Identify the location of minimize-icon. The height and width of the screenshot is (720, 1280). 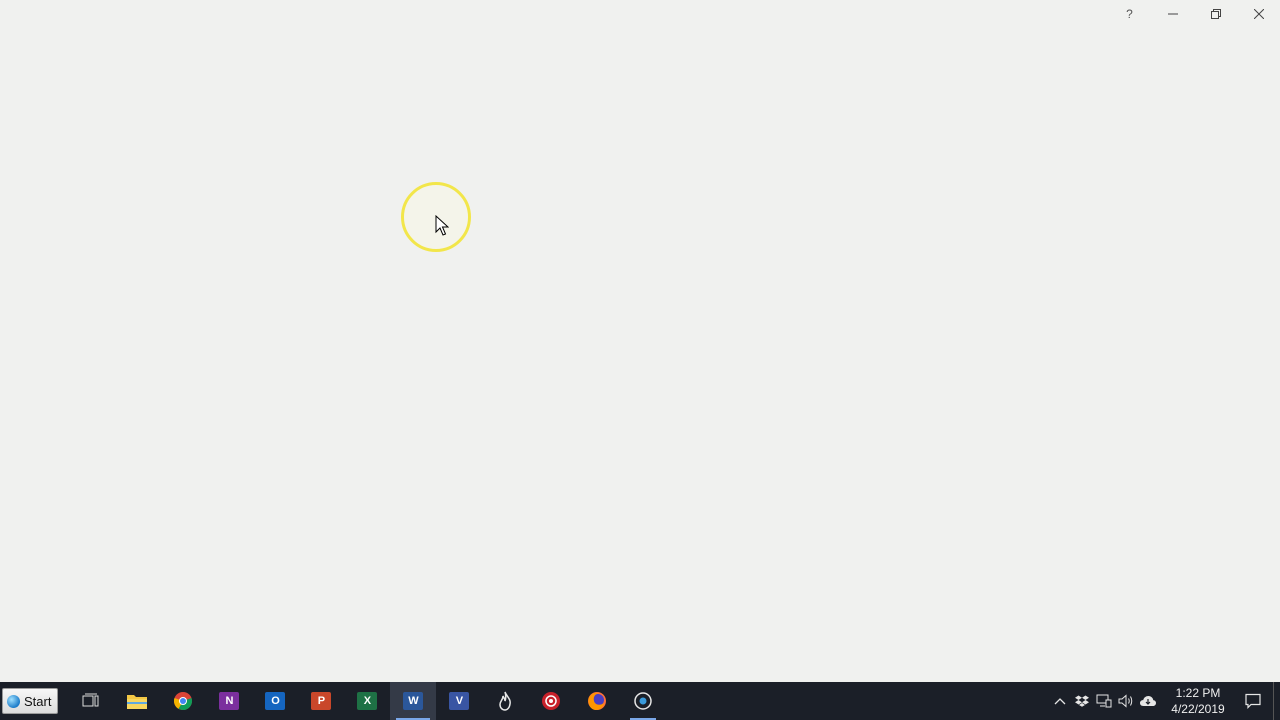
(1172, 14).